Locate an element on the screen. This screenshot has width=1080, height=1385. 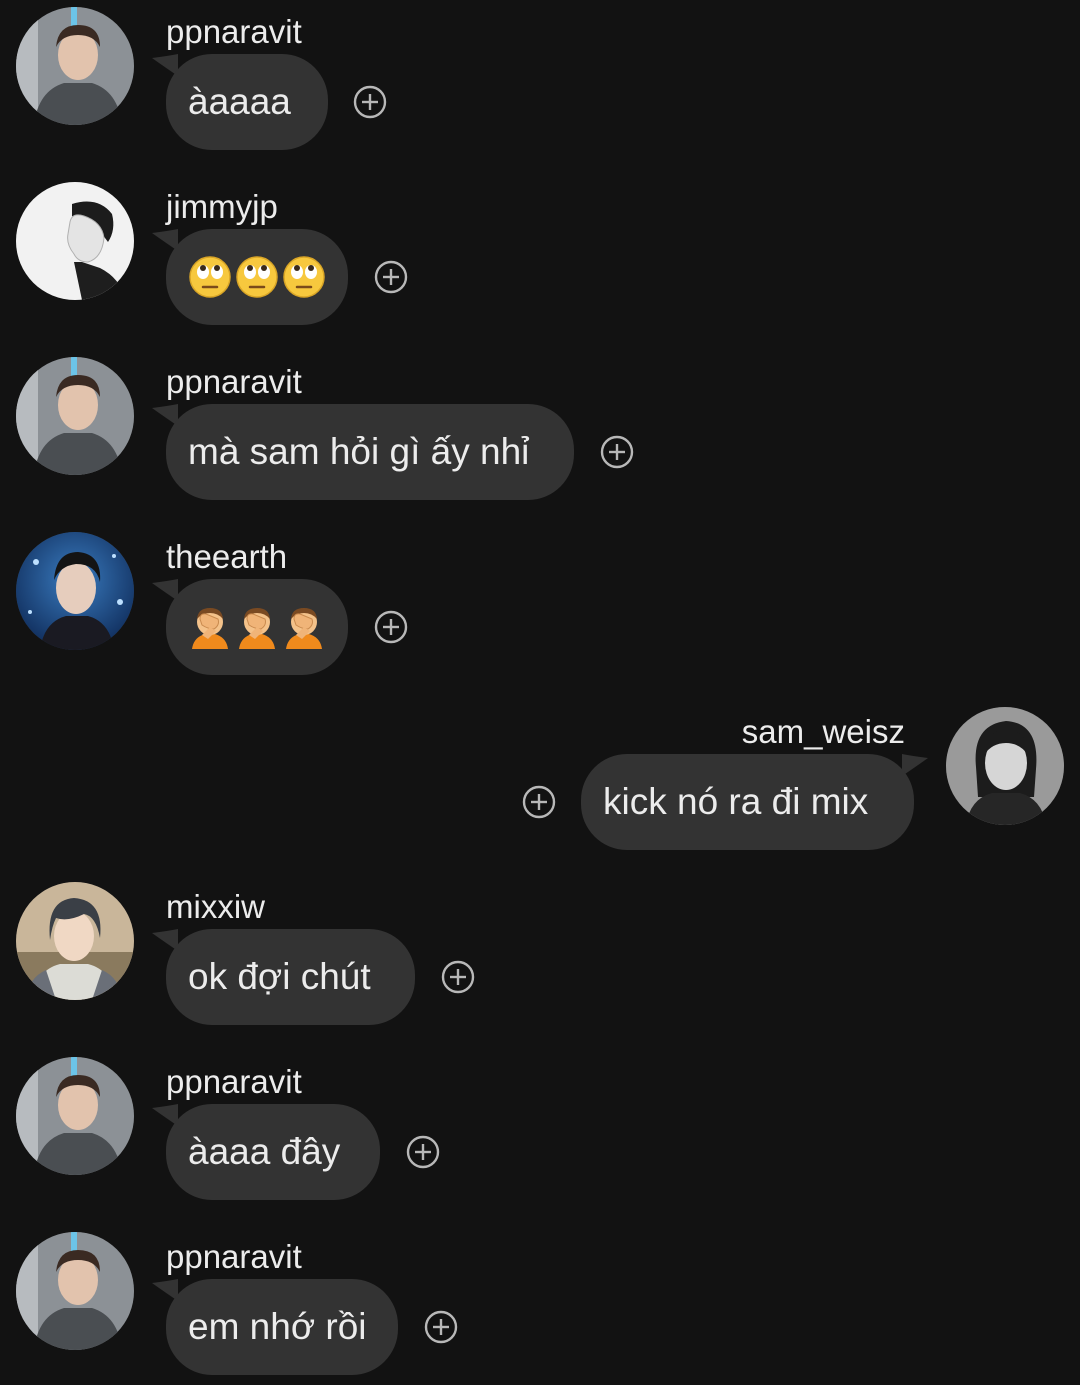
message-row: ppnaravit mà sam hỏi gì ấy nhỉ is located at coordinates (540, 430).